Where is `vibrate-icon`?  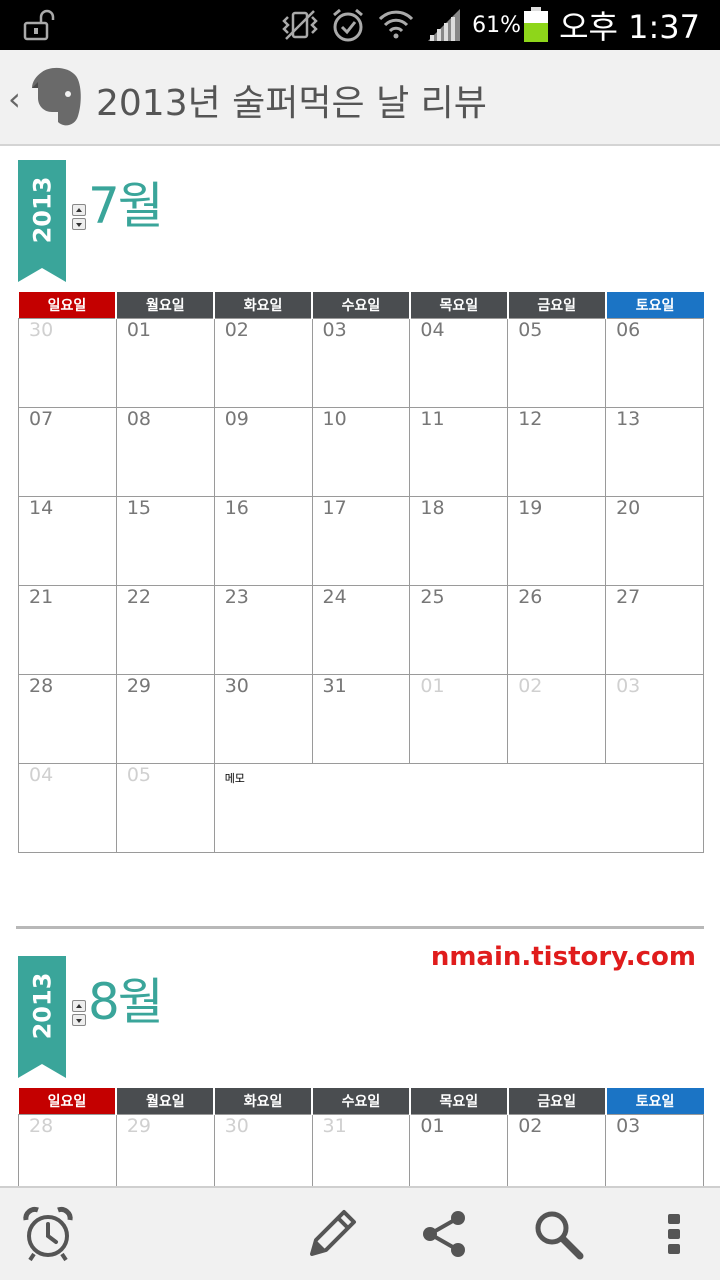 vibrate-icon is located at coordinates (300, 25).